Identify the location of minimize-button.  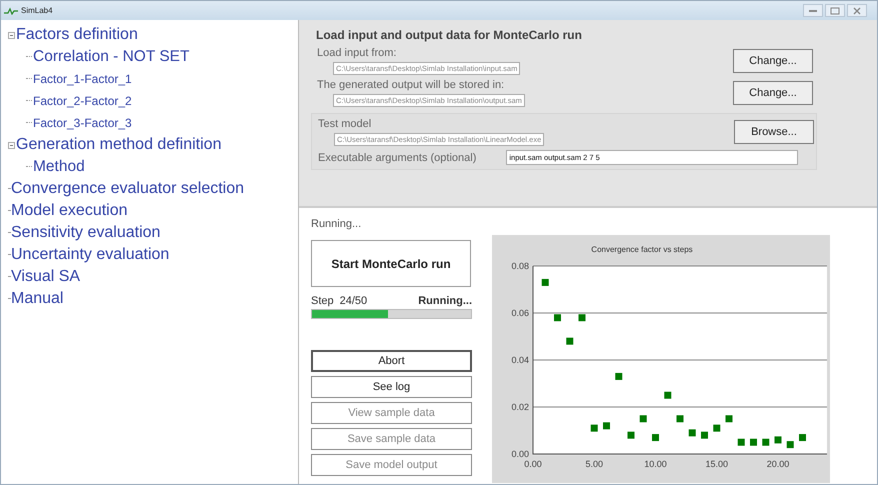
(813, 10).